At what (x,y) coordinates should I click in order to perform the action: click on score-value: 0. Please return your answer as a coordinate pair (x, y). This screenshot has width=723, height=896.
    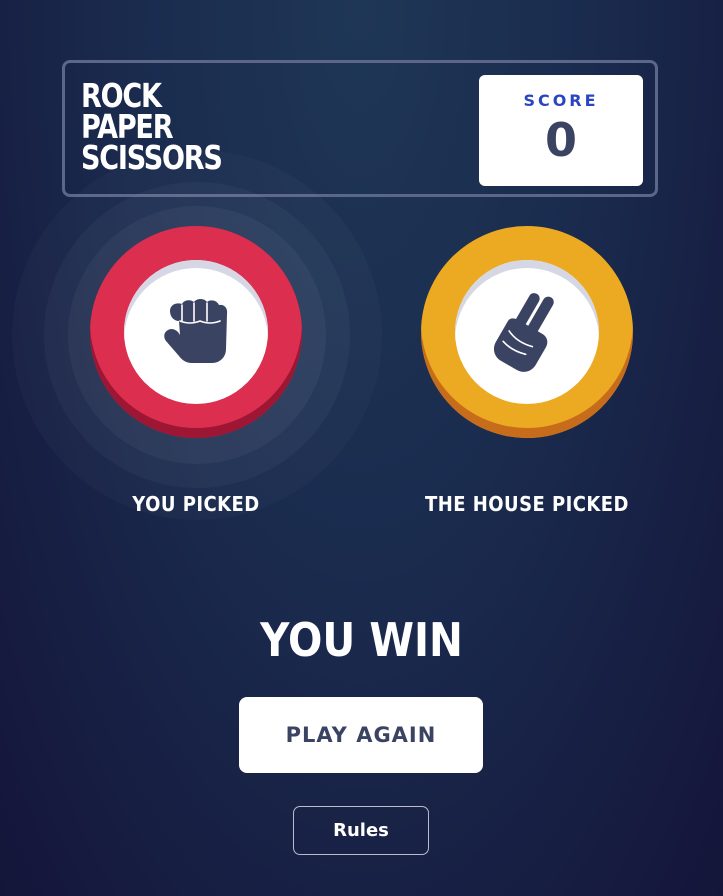
    Looking at the image, I should click on (560, 140).